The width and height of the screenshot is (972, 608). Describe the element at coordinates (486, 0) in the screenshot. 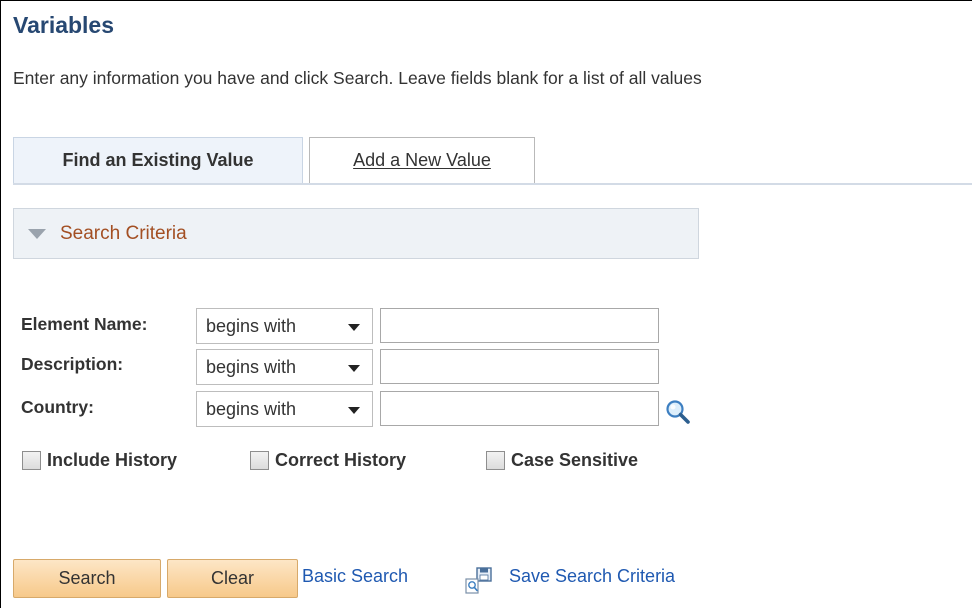

I see `frame-top-border` at that location.